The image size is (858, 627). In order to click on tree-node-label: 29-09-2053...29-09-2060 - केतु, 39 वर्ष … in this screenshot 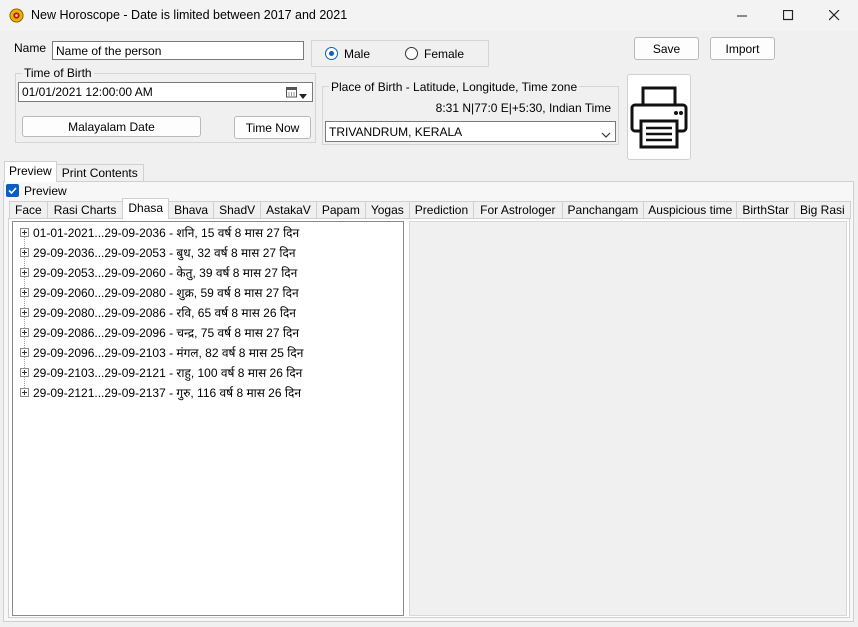, I will do `click(165, 272)`.